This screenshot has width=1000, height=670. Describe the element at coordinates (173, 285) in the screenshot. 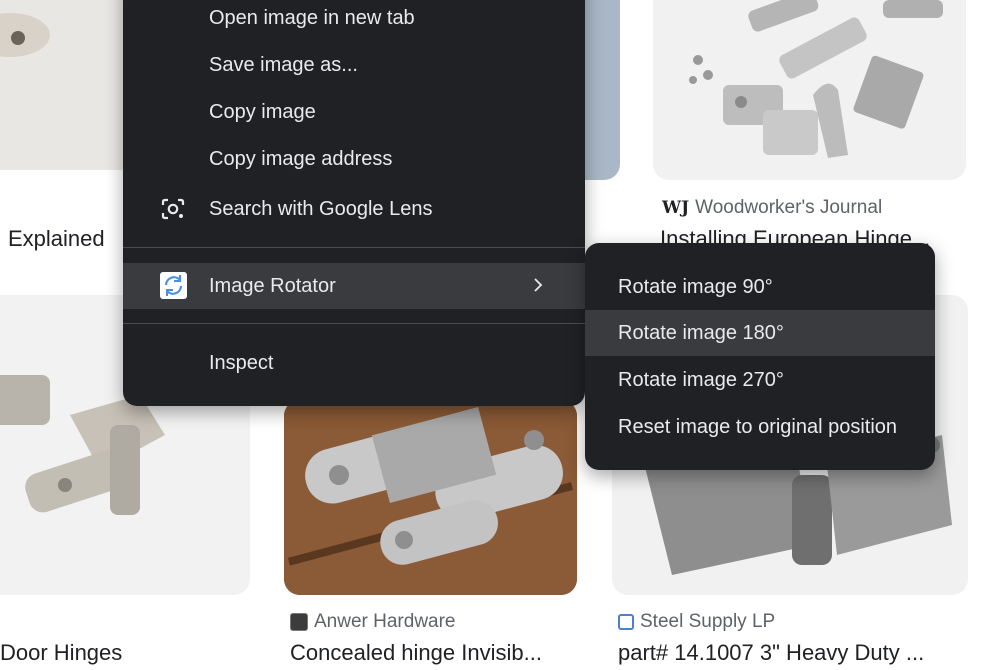

I see `image-rotator-icon` at that location.